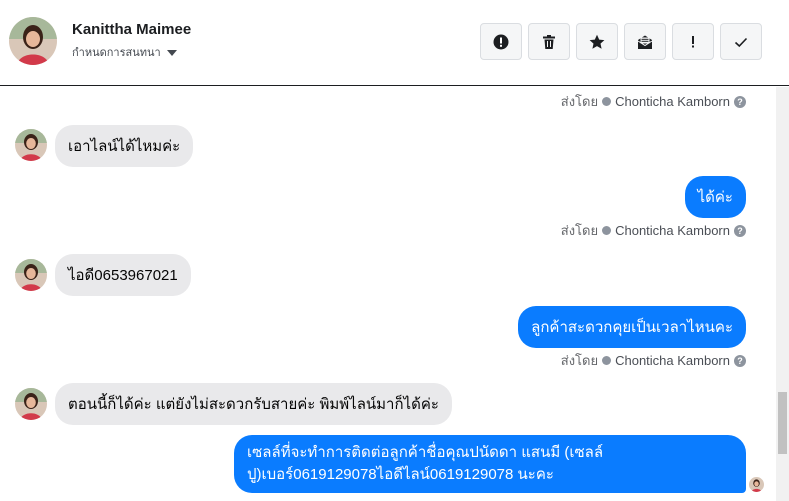 Image resolution: width=789 pixels, height=501 pixels. I want to click on follow-up-icon, so click(693, 41).